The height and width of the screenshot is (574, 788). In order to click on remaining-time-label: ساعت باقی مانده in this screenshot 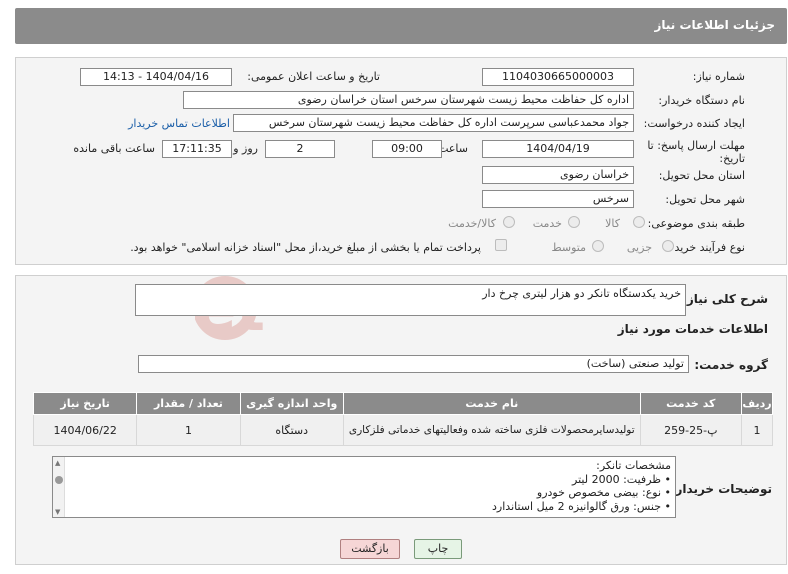, I will do `click(114, 148)`.